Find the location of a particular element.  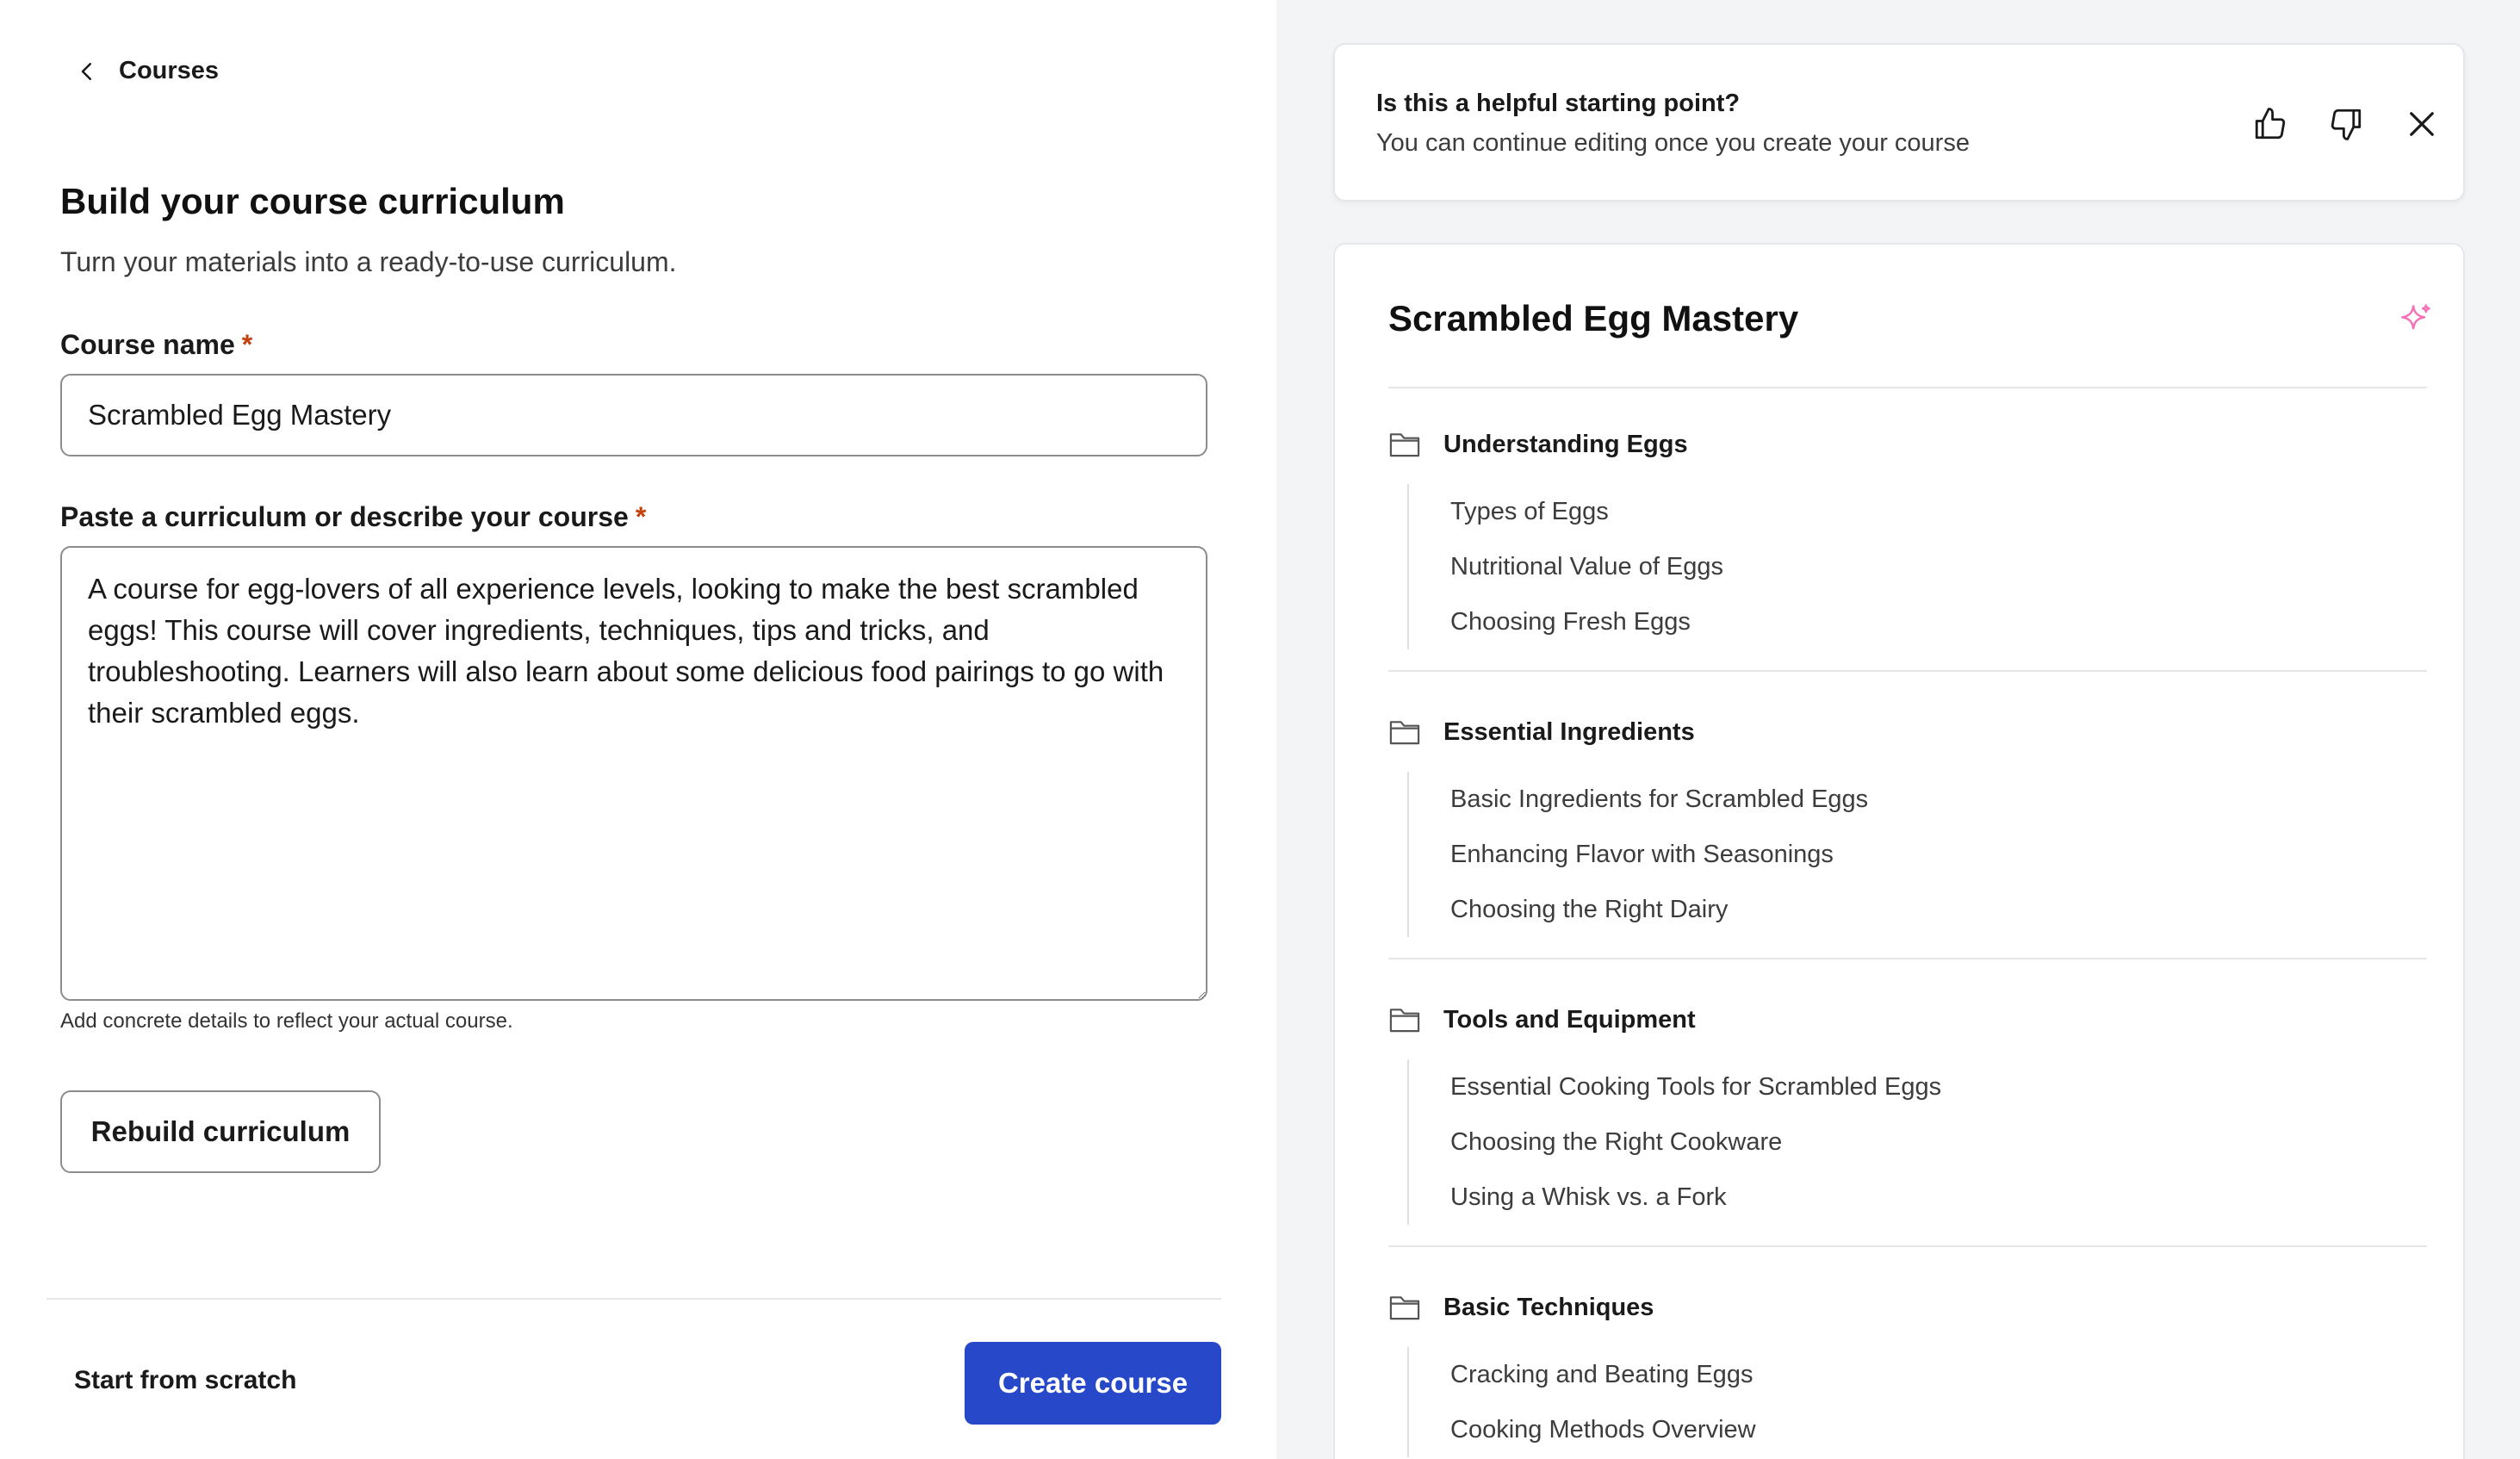

course-name-label: Course name * is located at coordinates (156, 345).